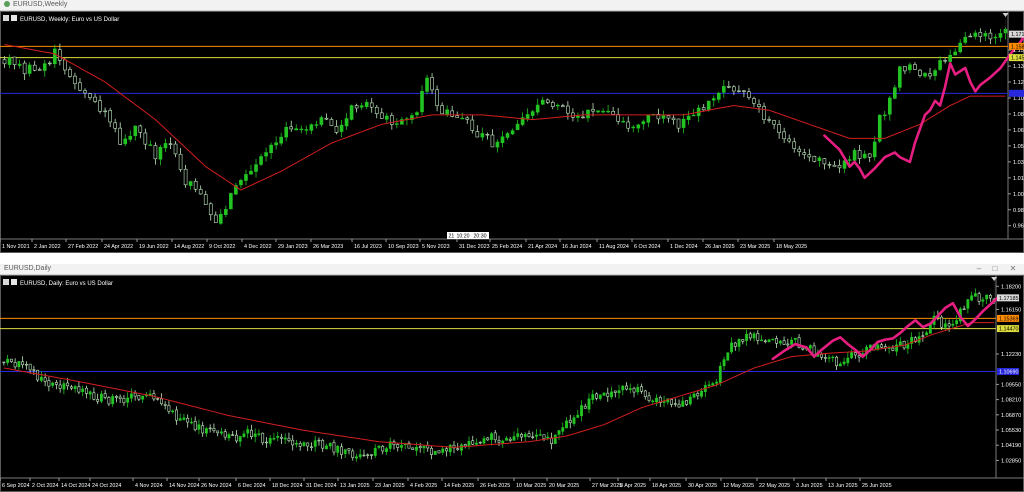 The height and width of the screenshot is (492, 1024). Describe the element at coordinates (577, 247) in the screenshot. I see `date-tick-label-16: 16 Jun 2024` at that location.